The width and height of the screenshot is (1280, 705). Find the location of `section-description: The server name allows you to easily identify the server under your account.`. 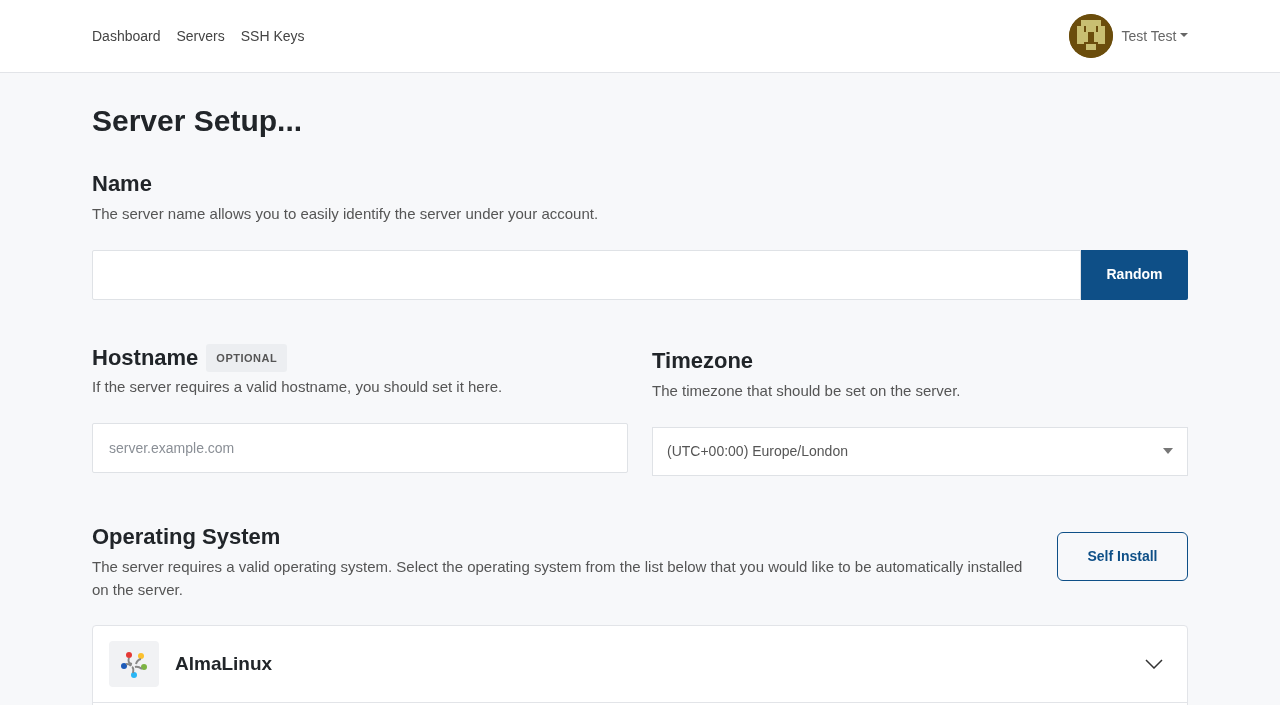

section-description: The server name allows you to easily identify the server under your account. is located at coordinates (346, 214).